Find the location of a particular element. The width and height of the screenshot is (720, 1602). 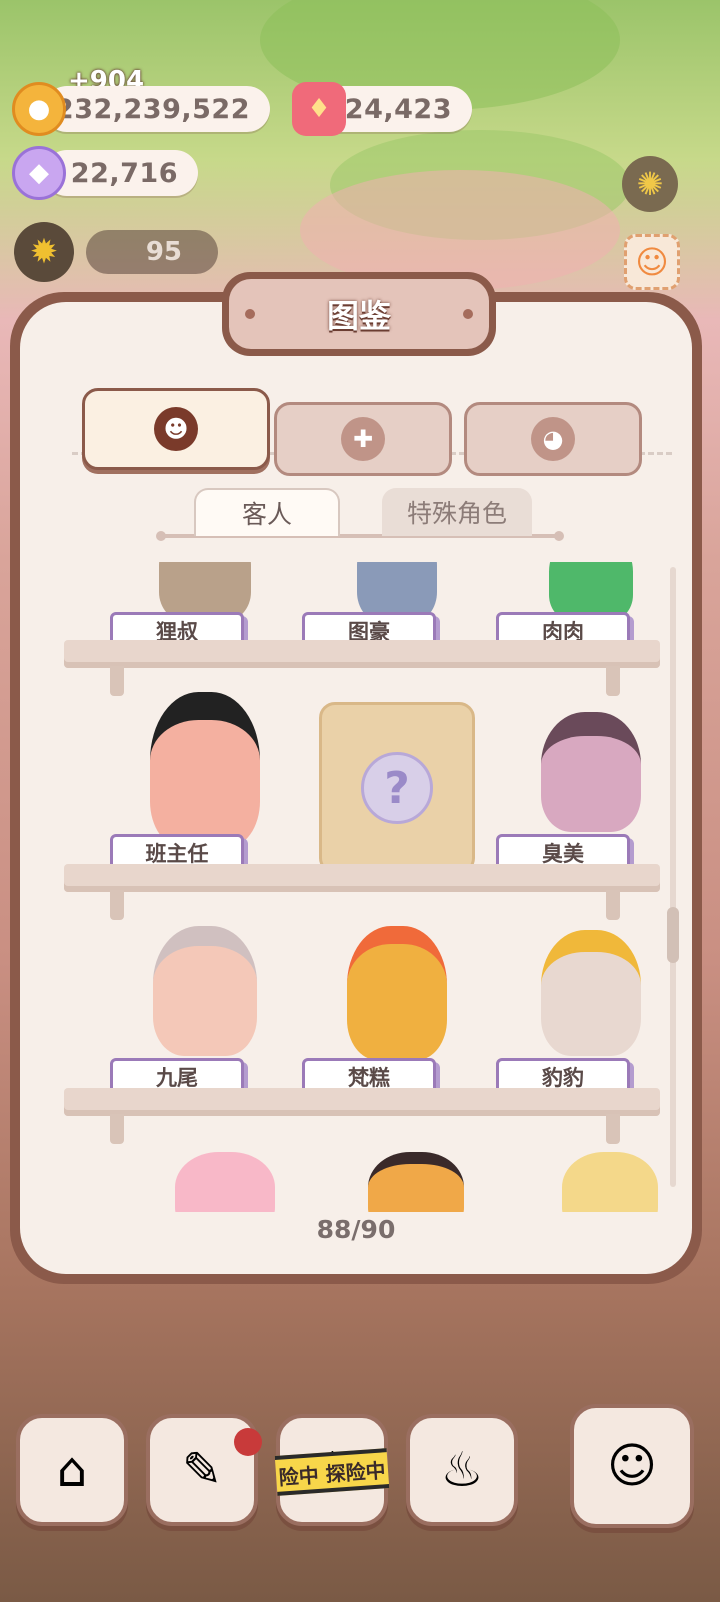

bird-badge-icon: ◕ is located at coordinates (553, 439).